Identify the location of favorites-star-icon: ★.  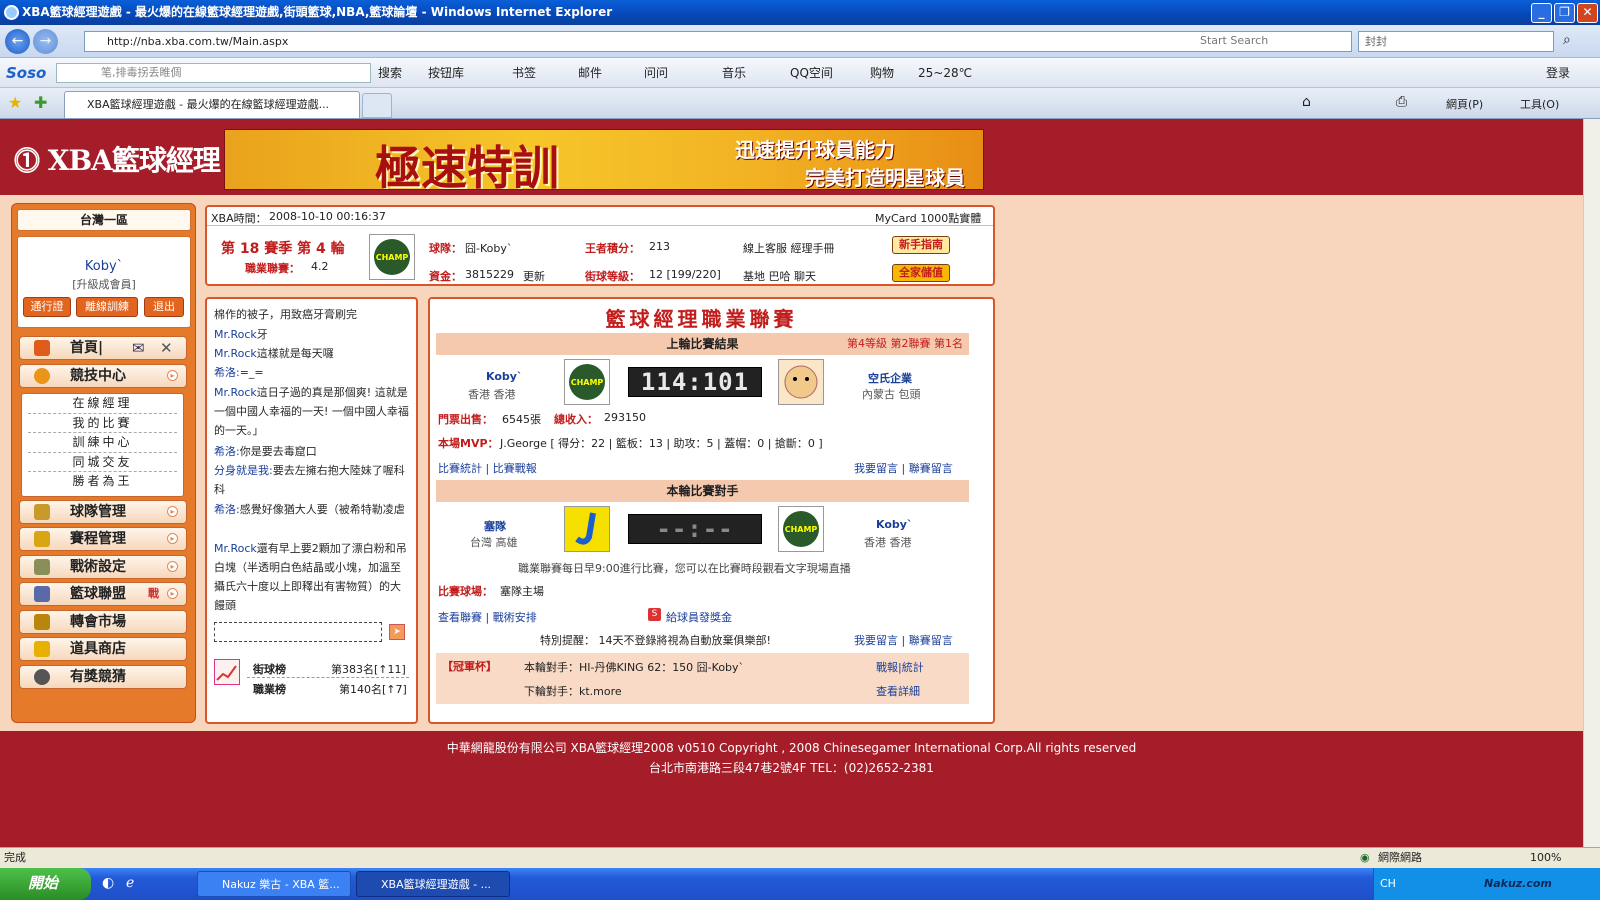
(15, 102).